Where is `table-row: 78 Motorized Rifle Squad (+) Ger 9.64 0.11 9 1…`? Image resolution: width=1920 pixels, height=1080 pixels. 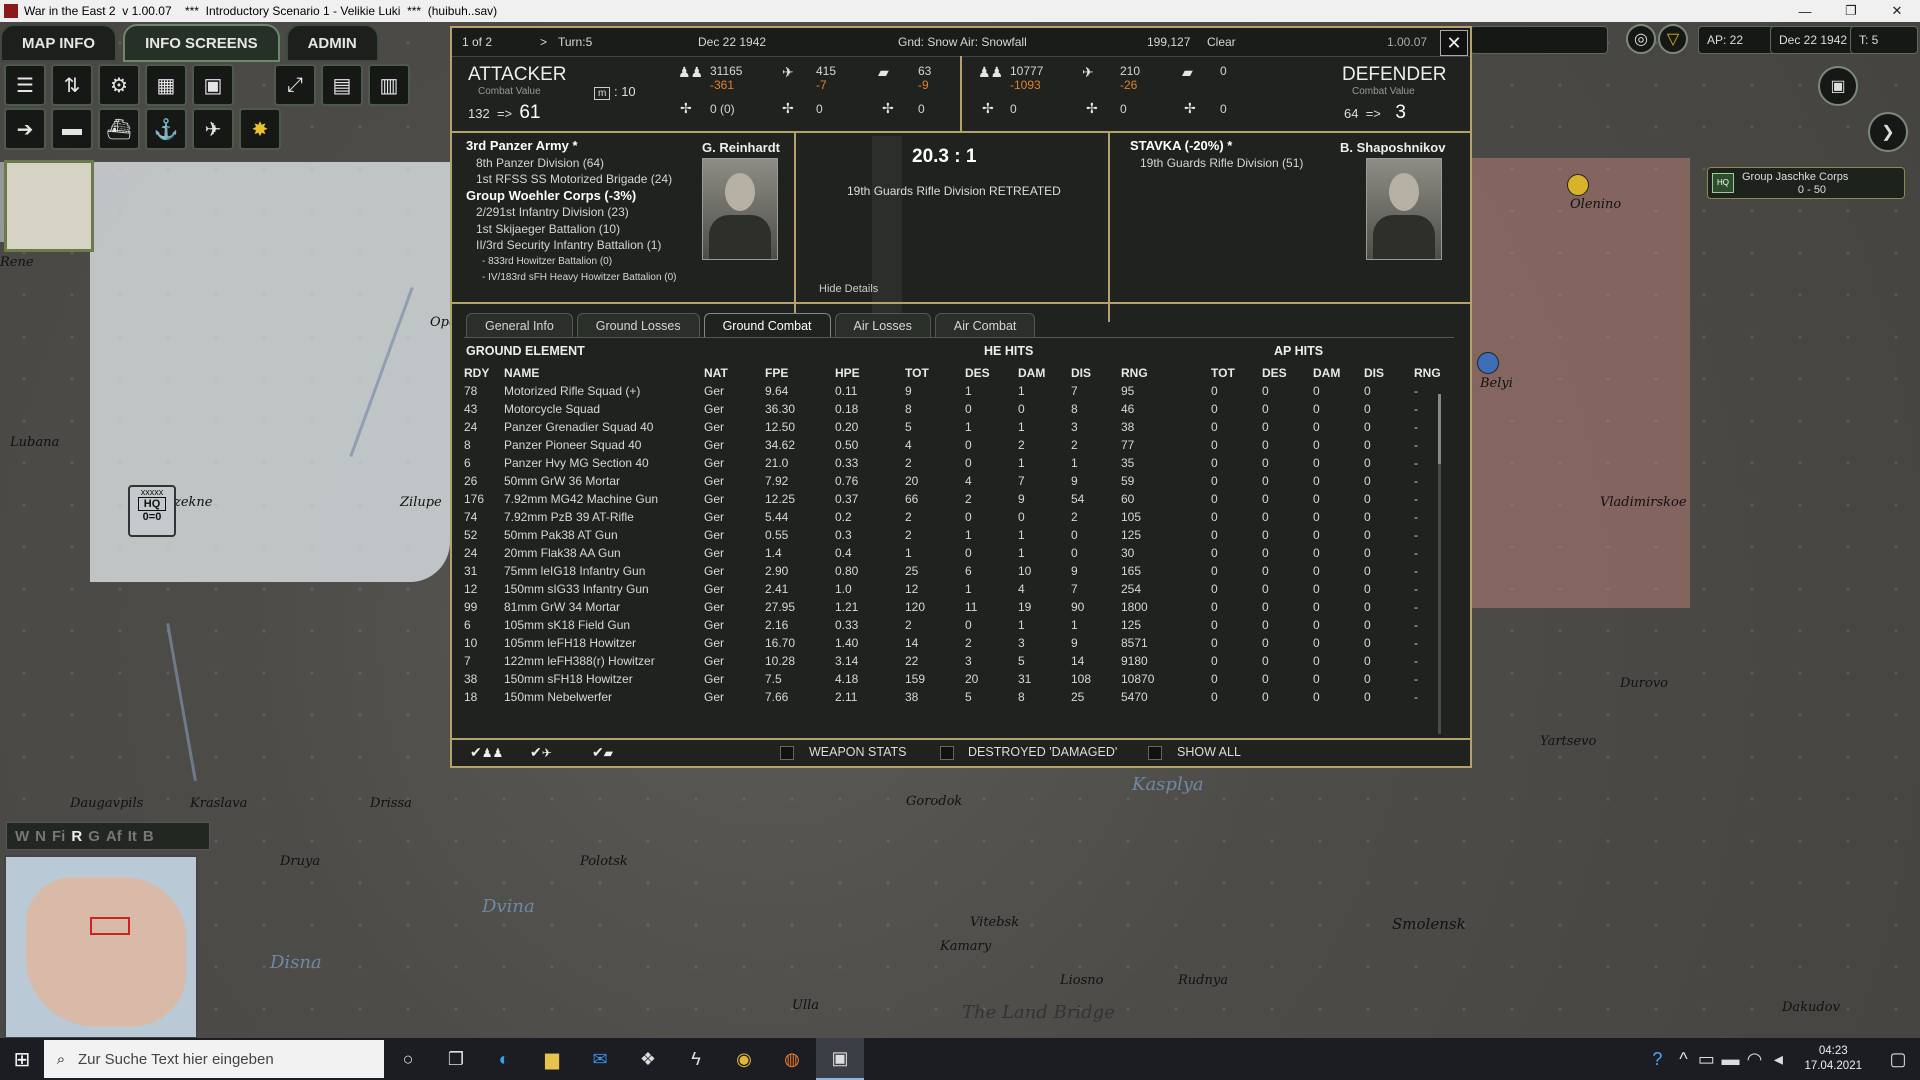
table-row: 78 Motorized Rifle Squad (+) Ger 9.64 0.11 9 1… is located at coordinates (959, 391).